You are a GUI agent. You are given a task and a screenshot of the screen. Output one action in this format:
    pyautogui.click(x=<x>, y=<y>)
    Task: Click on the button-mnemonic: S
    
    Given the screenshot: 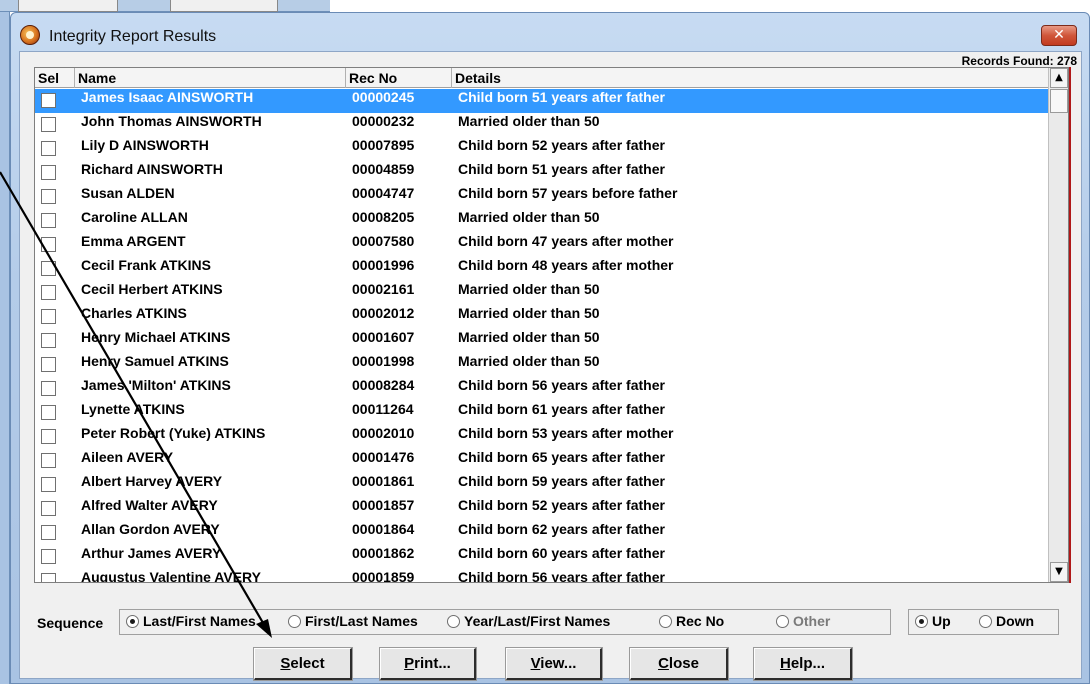 What is the action you would take?
    pyautogui.click(x=285, y=663)
    